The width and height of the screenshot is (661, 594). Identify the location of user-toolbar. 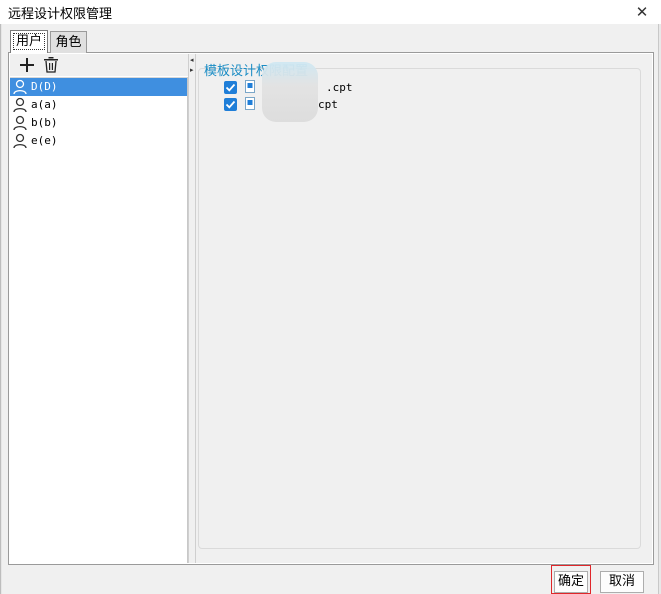
(99, 65).